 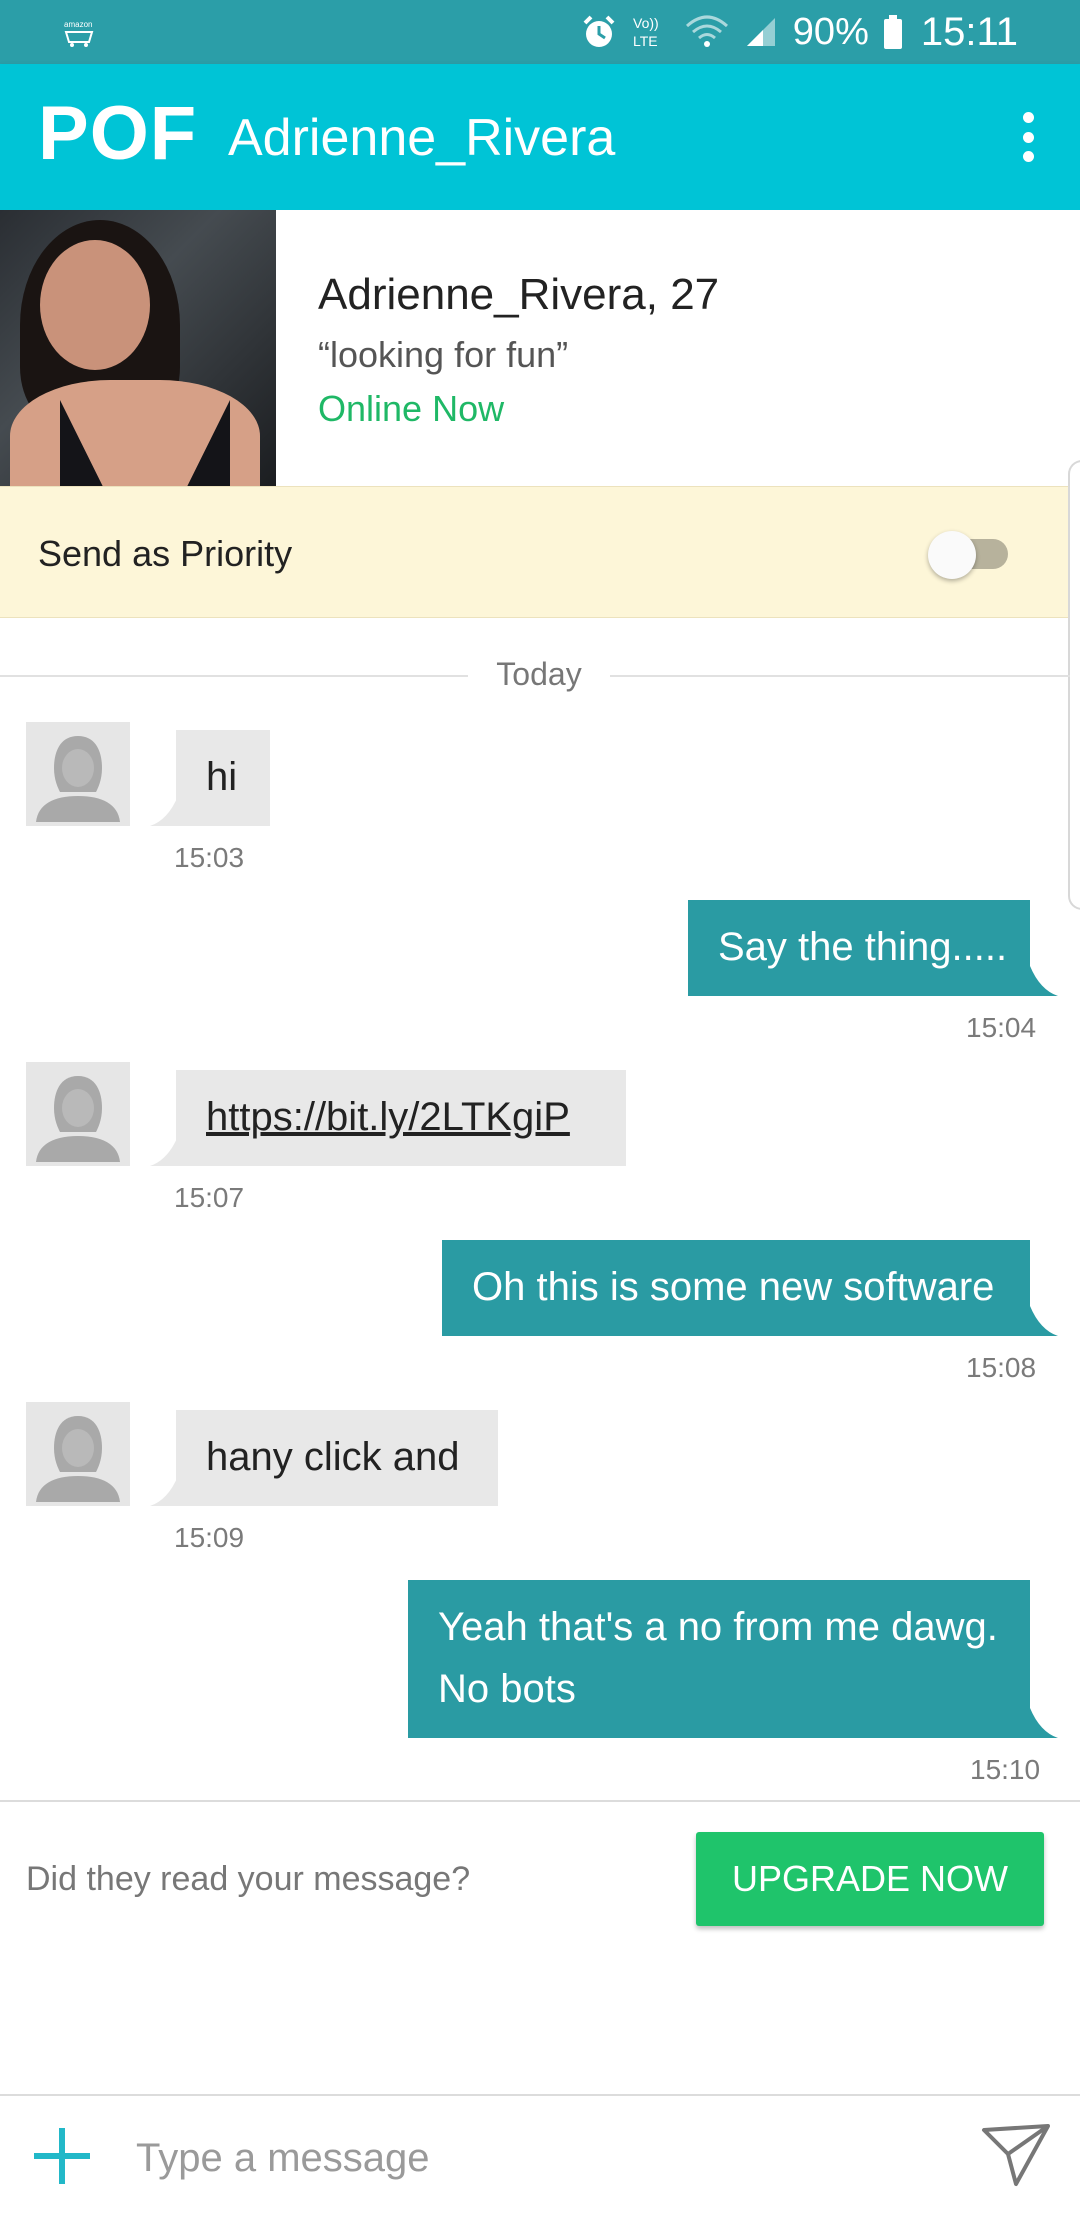 I want to click on status-bar: amazon Vo)) LTE 90% 15:11, so click(x=540, y=32).